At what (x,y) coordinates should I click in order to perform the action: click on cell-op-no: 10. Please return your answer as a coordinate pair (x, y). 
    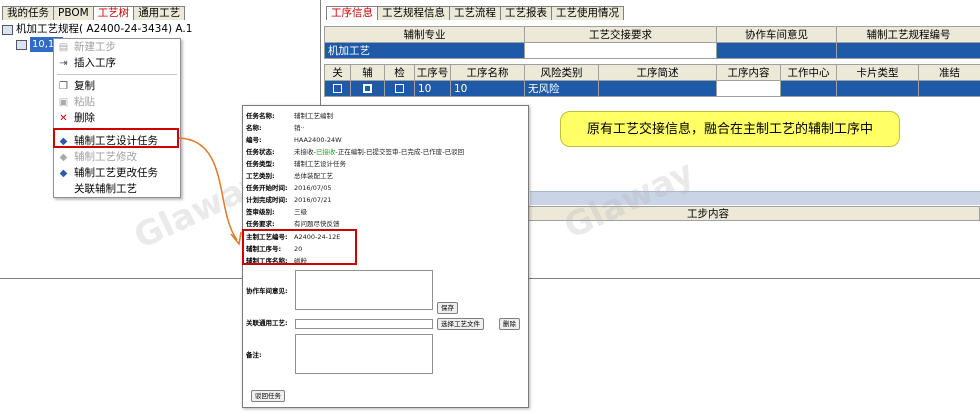
    Looking at the image, I should click on (432, 88).